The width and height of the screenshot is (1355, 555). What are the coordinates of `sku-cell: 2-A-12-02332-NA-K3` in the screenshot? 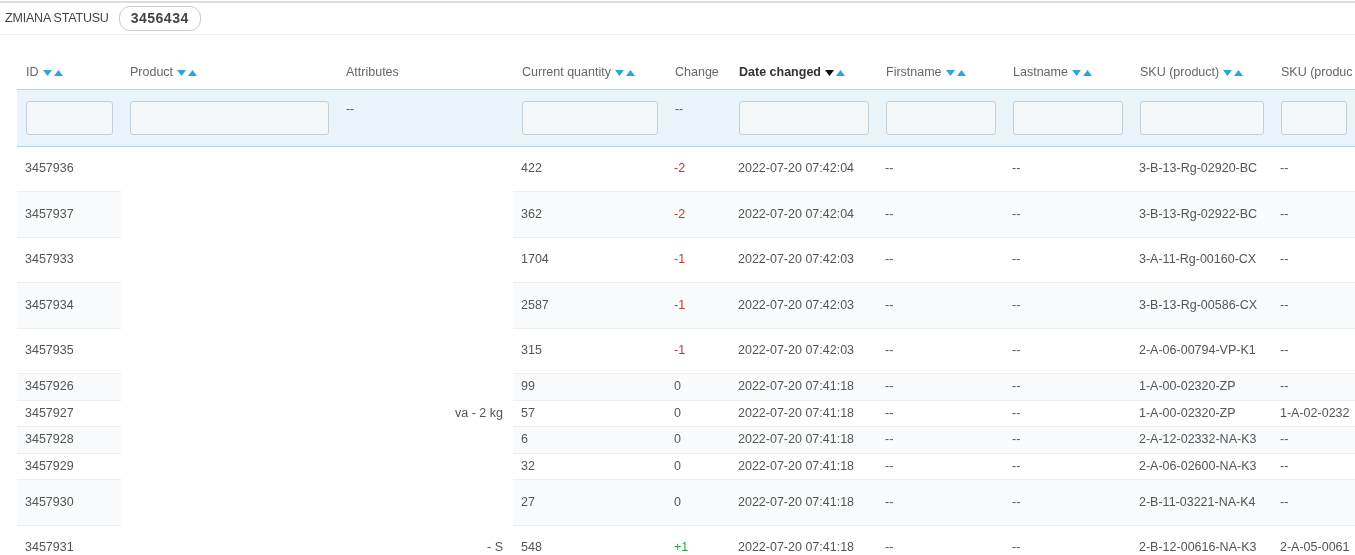 It's located at (1198, 439).